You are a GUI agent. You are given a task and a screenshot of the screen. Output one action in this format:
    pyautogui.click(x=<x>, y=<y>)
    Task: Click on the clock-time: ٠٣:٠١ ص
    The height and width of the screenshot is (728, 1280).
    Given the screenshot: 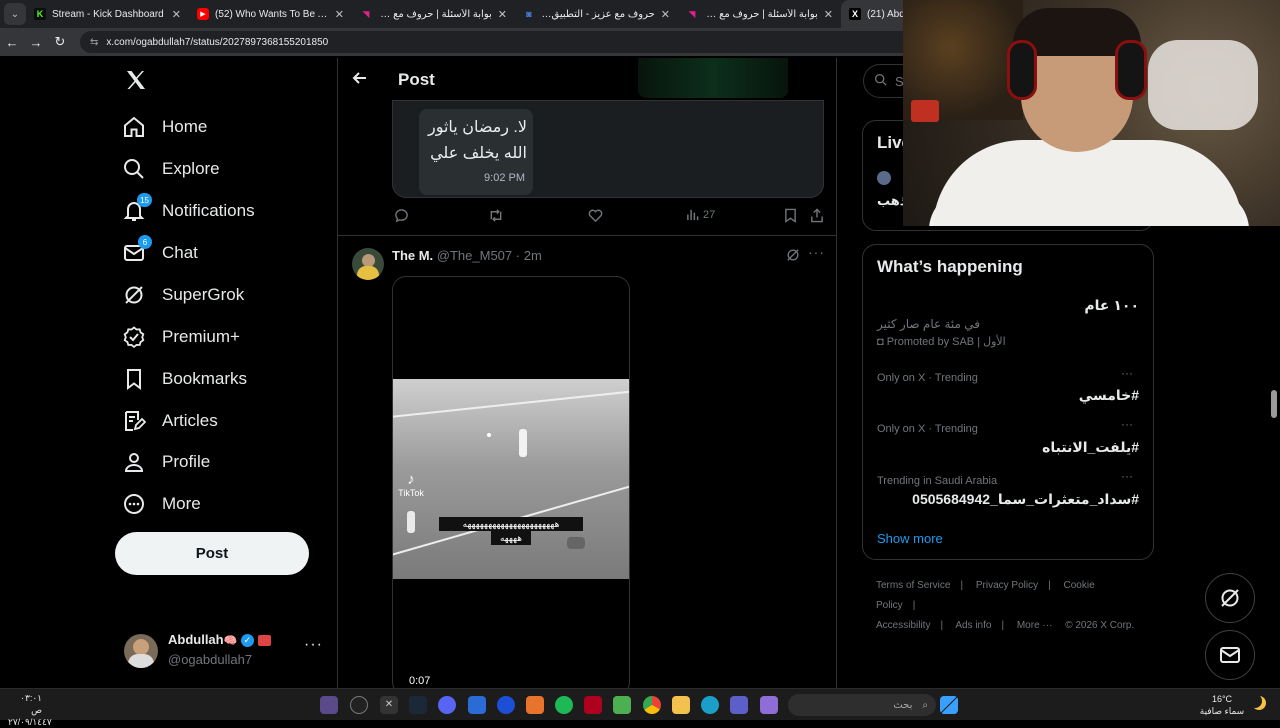 What is the action you would take?
    pyautogui.click(x=31, y=704)
    